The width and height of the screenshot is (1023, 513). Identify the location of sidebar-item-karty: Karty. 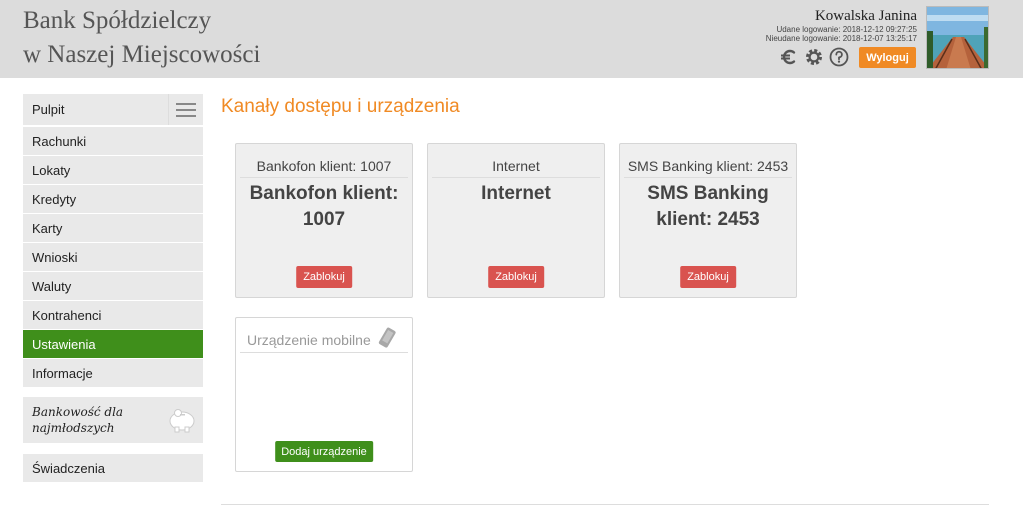
(113, 228).